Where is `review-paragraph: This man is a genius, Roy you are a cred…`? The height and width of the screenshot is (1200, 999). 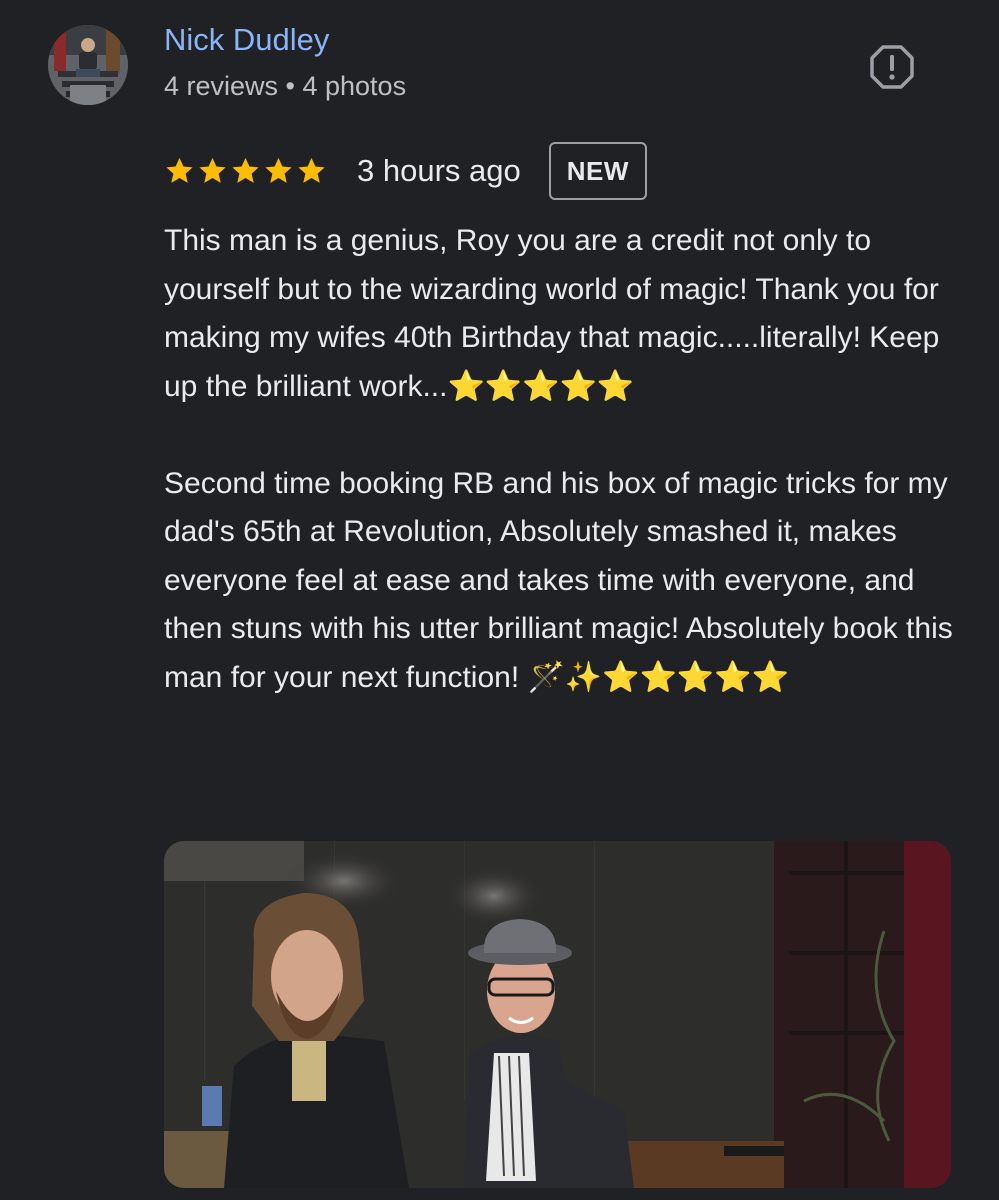 review-paragraph: This man is a genius, Roy you are a cred… is located at coordinates (556, 313).